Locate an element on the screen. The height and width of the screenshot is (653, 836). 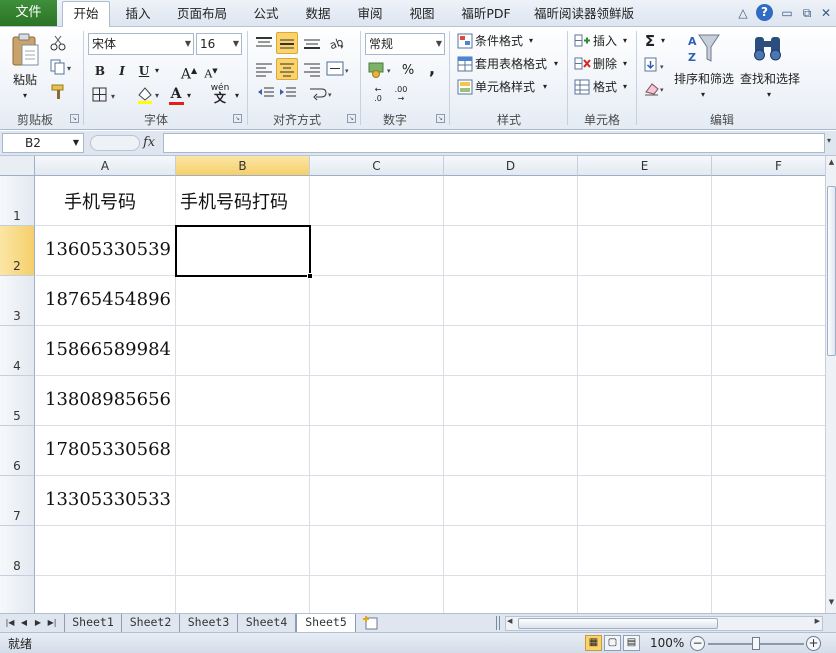
accounting-format-icon: ▾ is located at coordinates (382, 69).